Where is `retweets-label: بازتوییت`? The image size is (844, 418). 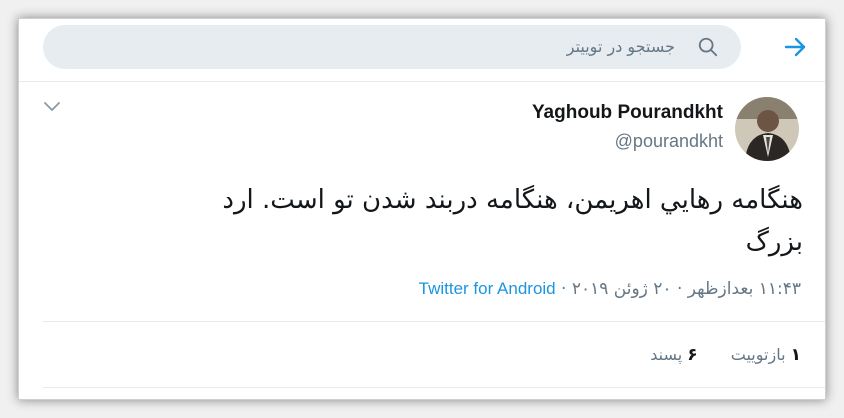
retweets-label: بازتوییت is located at coordinates (758, 354).